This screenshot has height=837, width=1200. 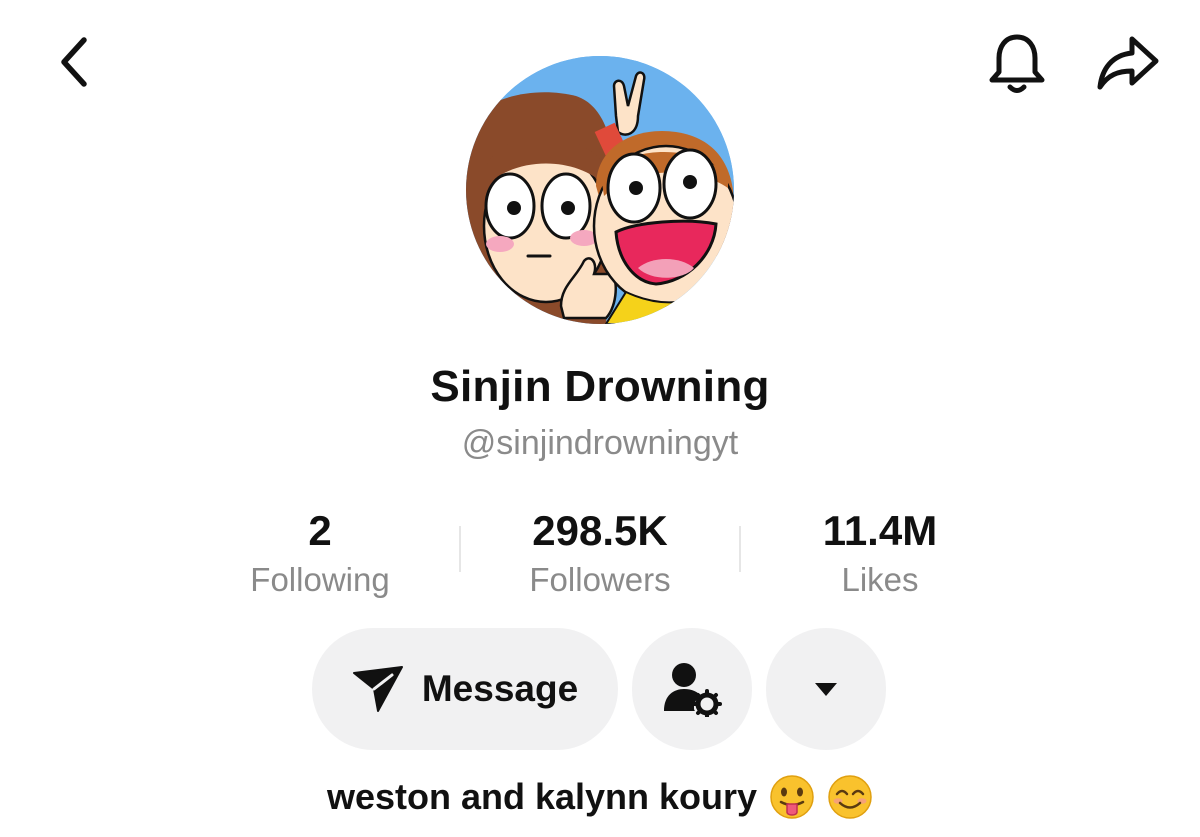 I want to click on user-settings-icon, so click(x=693, y=690).